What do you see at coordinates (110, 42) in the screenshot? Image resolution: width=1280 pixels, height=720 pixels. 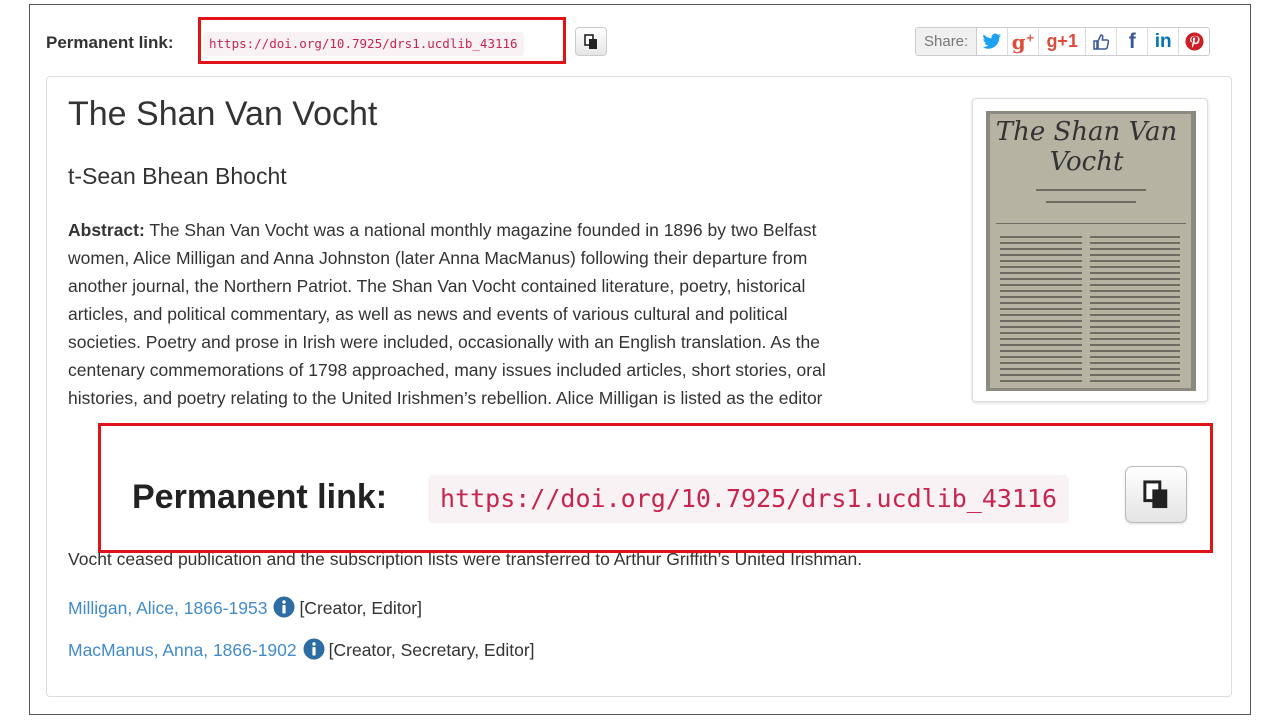 I see `permanent-link-label: Permanent link:` at bounding box center [110, 42].